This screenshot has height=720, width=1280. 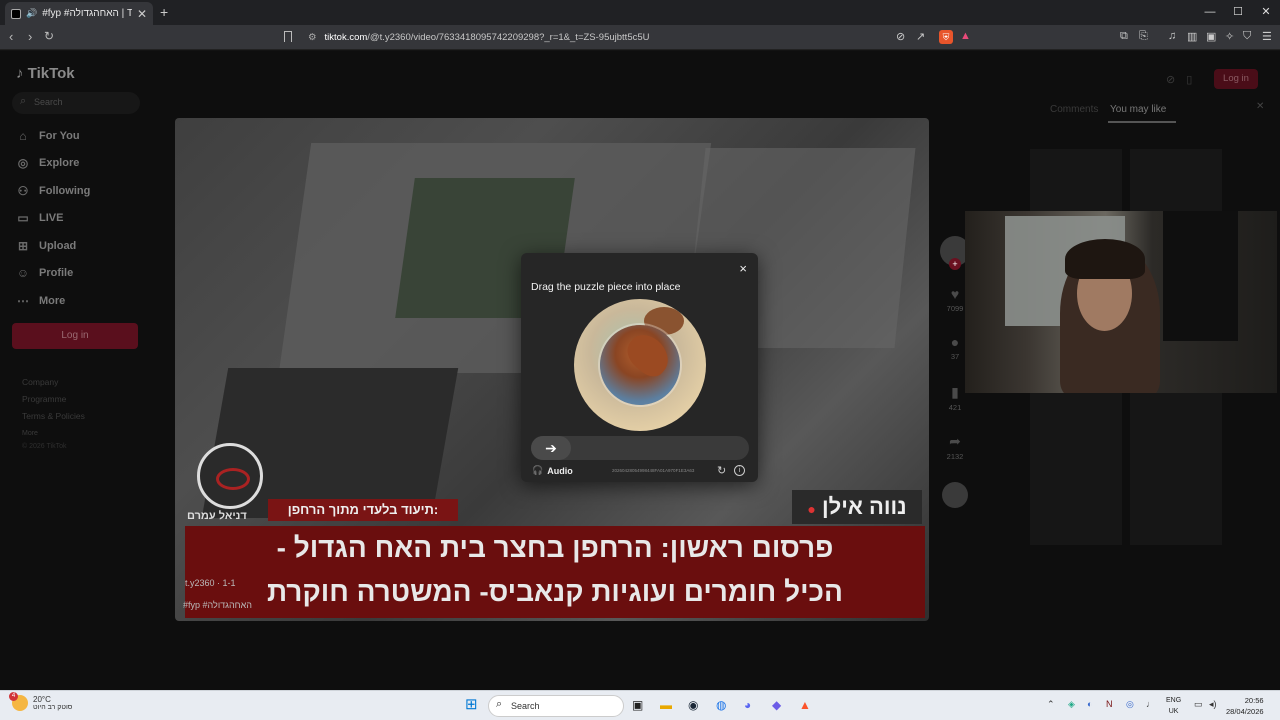 What do you see at coordinates (23, 246) in the screenshot?
I see `plus-square-icon: ⊞` at bounding box center [23, 246].